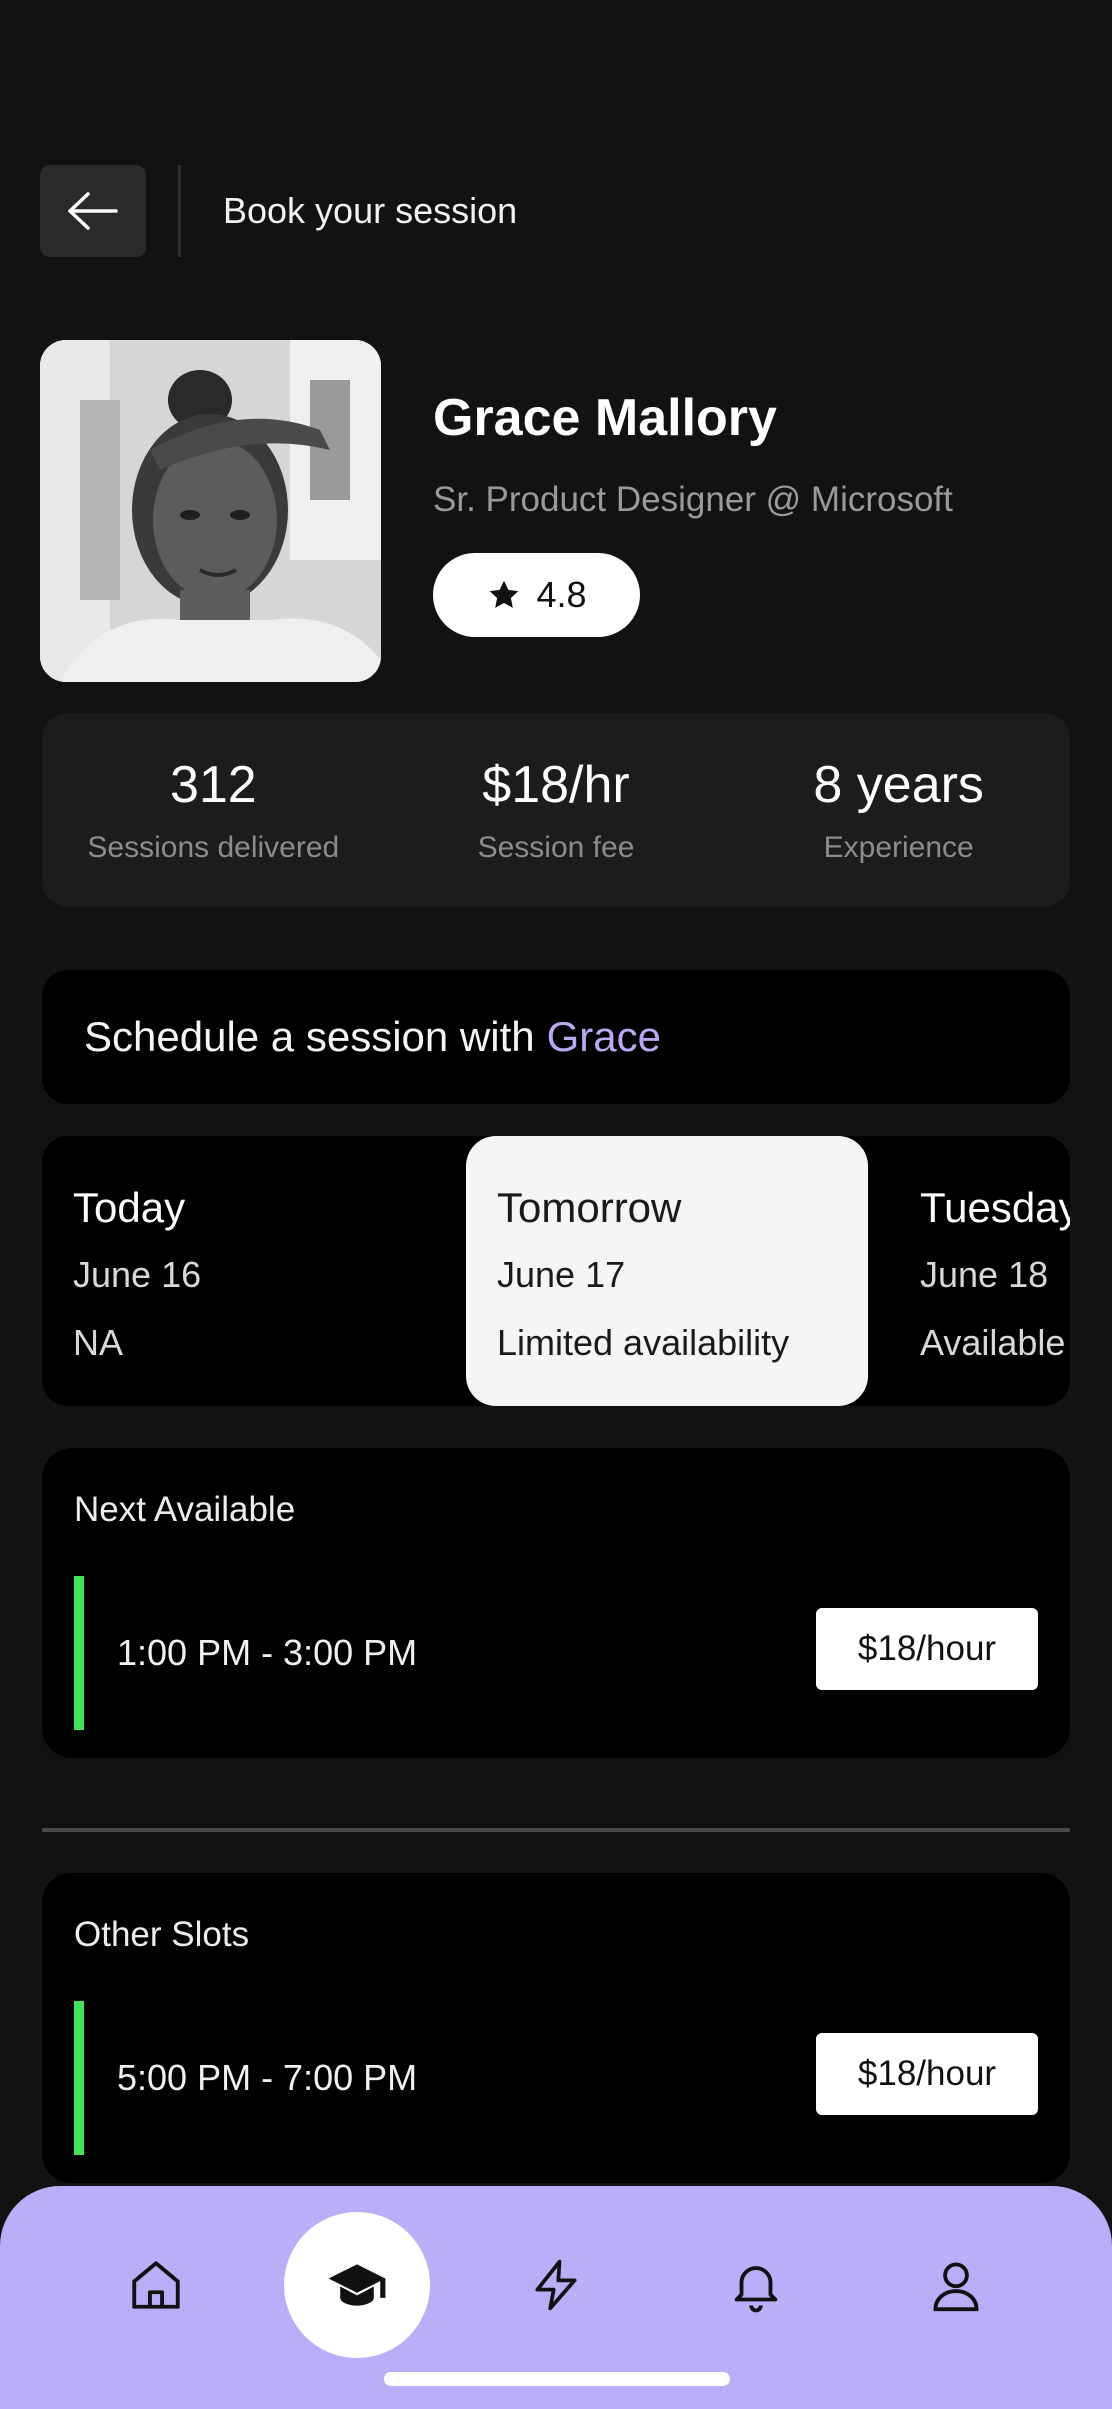  I want to click on stat-fee: $18/hr Session fee, so click(556, 810).